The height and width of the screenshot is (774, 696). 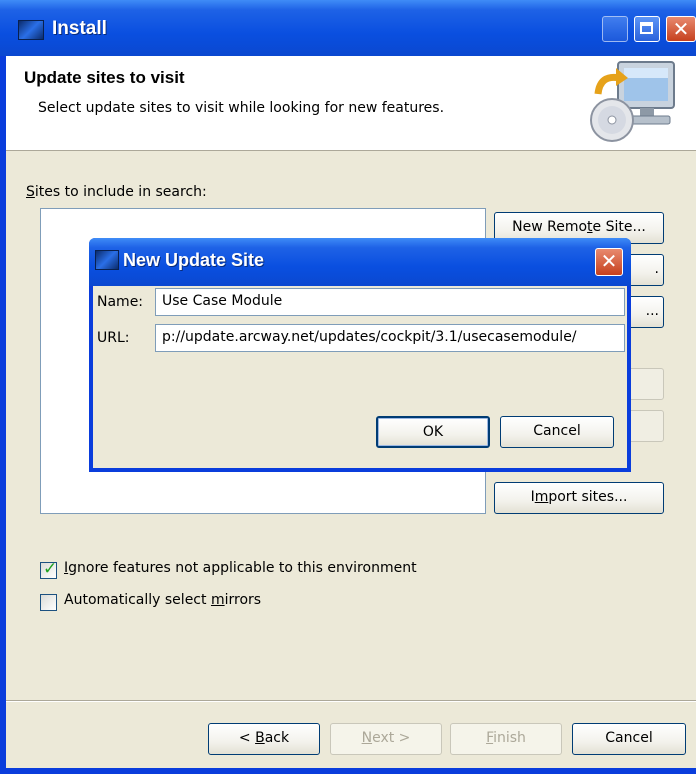 I want to click on checkmark-icon: ✓, so click(x=50, y=569).